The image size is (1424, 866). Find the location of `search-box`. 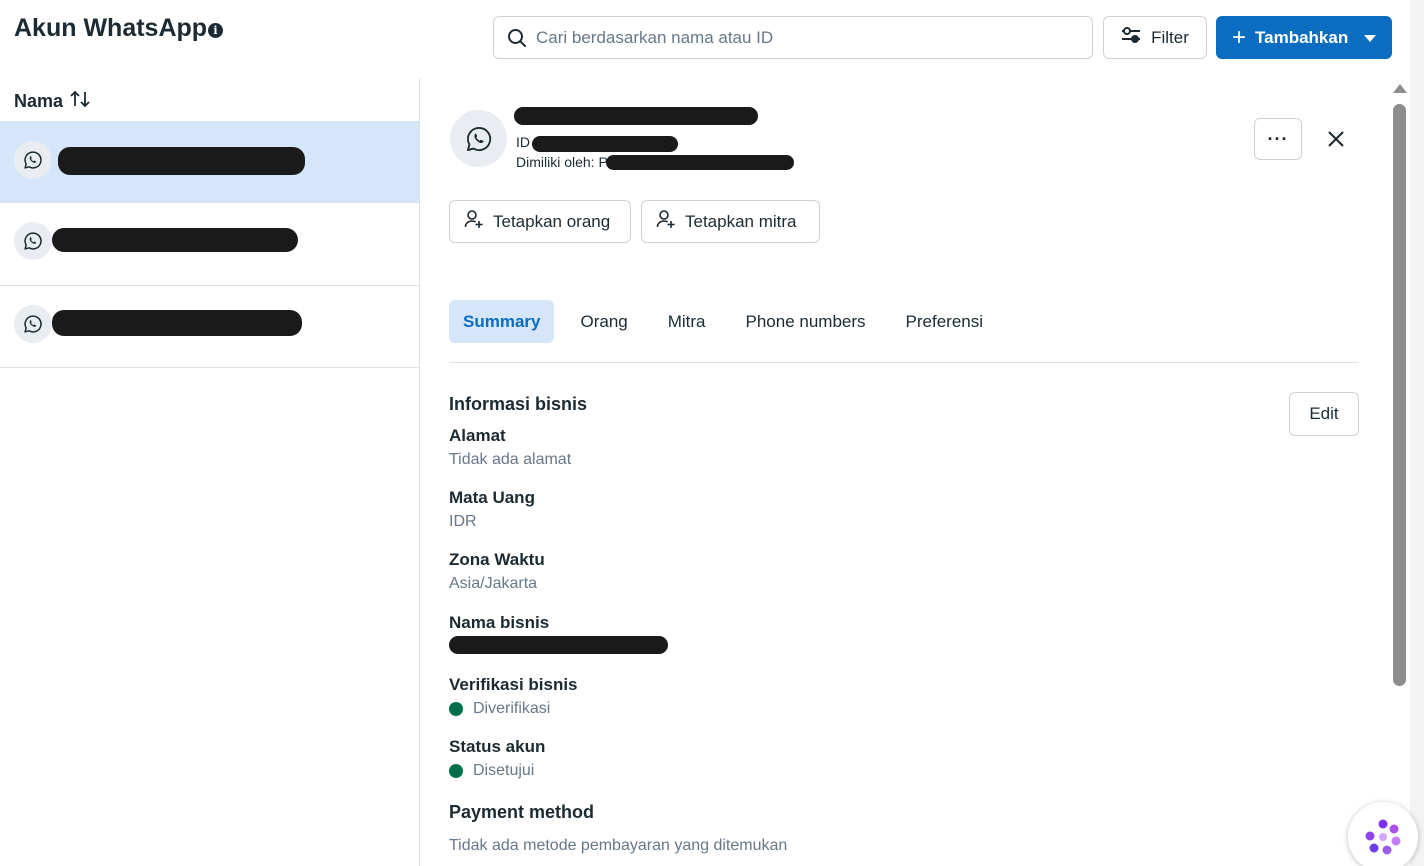

search-box is located at coordinates (793, 37).